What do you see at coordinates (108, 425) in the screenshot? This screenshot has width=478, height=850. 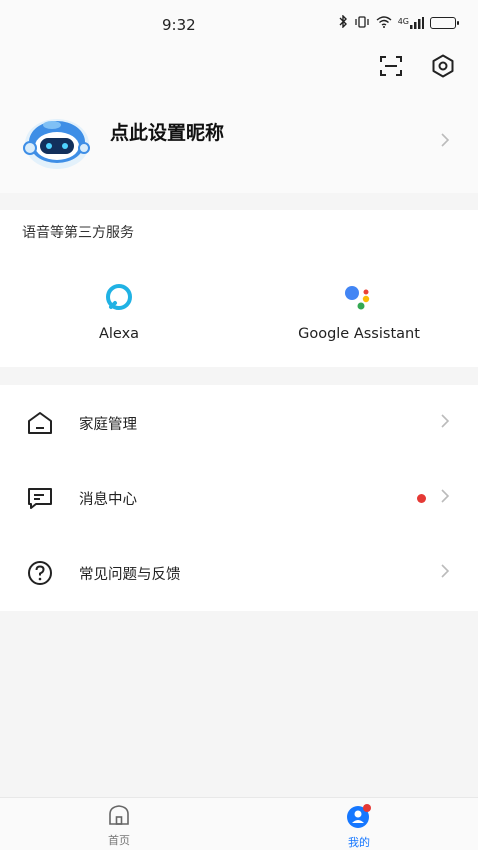 I see `menu-item-label: 家庭管理` at bounding box center [108, 425].